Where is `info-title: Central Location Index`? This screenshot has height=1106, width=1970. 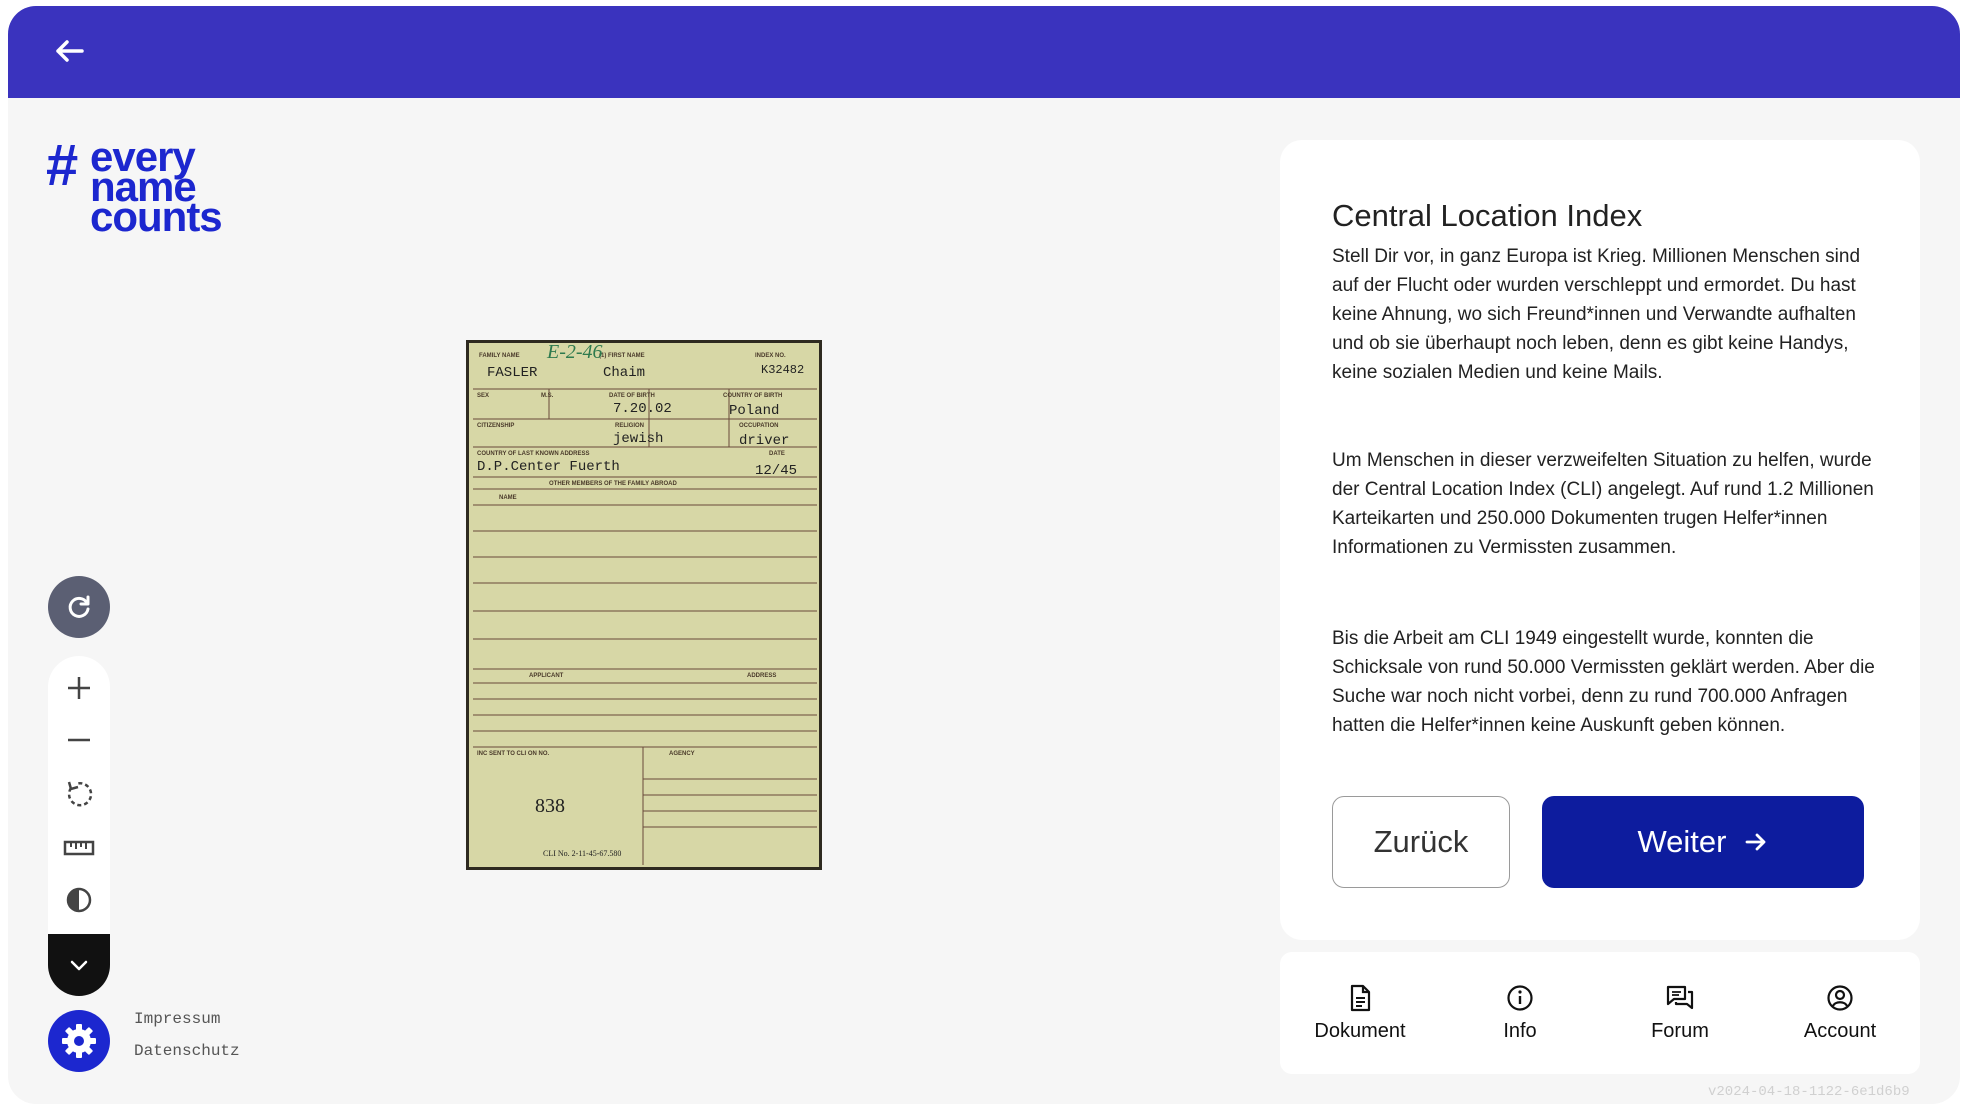 info-title: Central Location Index is located at coordinates (1487, 215).